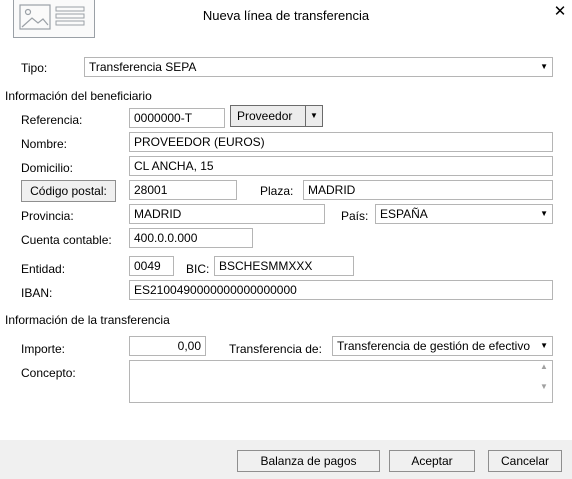 The height and width of the screenshot is (479, 572). I want to click on iban-input: ES2100490000000000000000, so click(341, 290).